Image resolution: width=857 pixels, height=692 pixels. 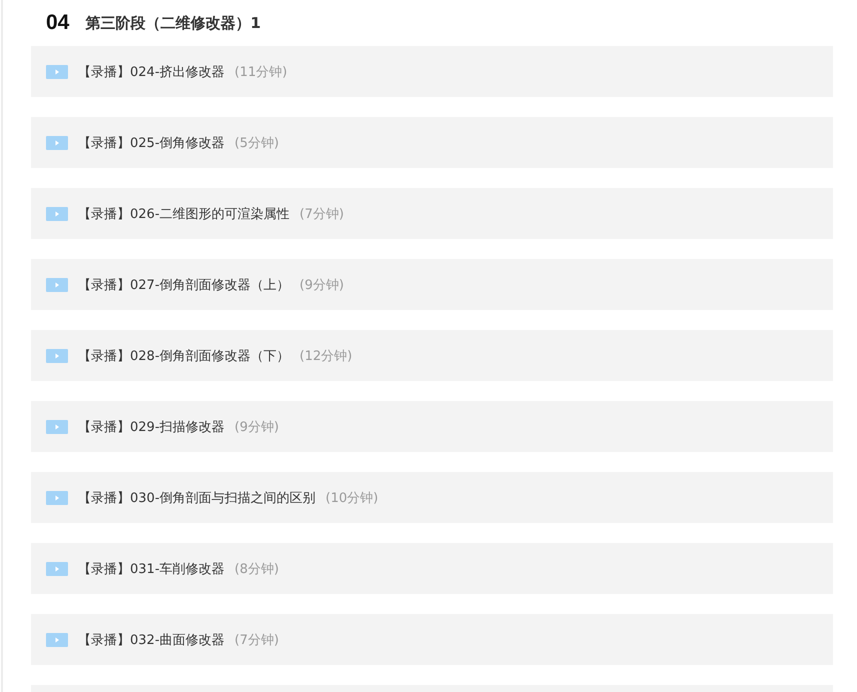 I want to click on lesson-row: 【录播】025-倒角修改器 (5分钟), so click(x=432, y=142).